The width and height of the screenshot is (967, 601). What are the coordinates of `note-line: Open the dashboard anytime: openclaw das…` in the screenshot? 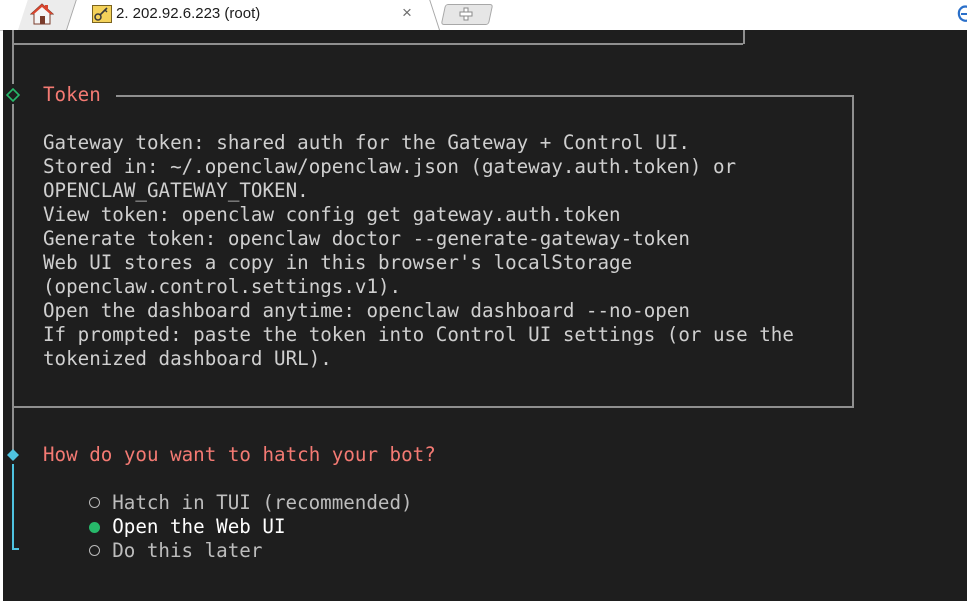 It's located at (366, 310).